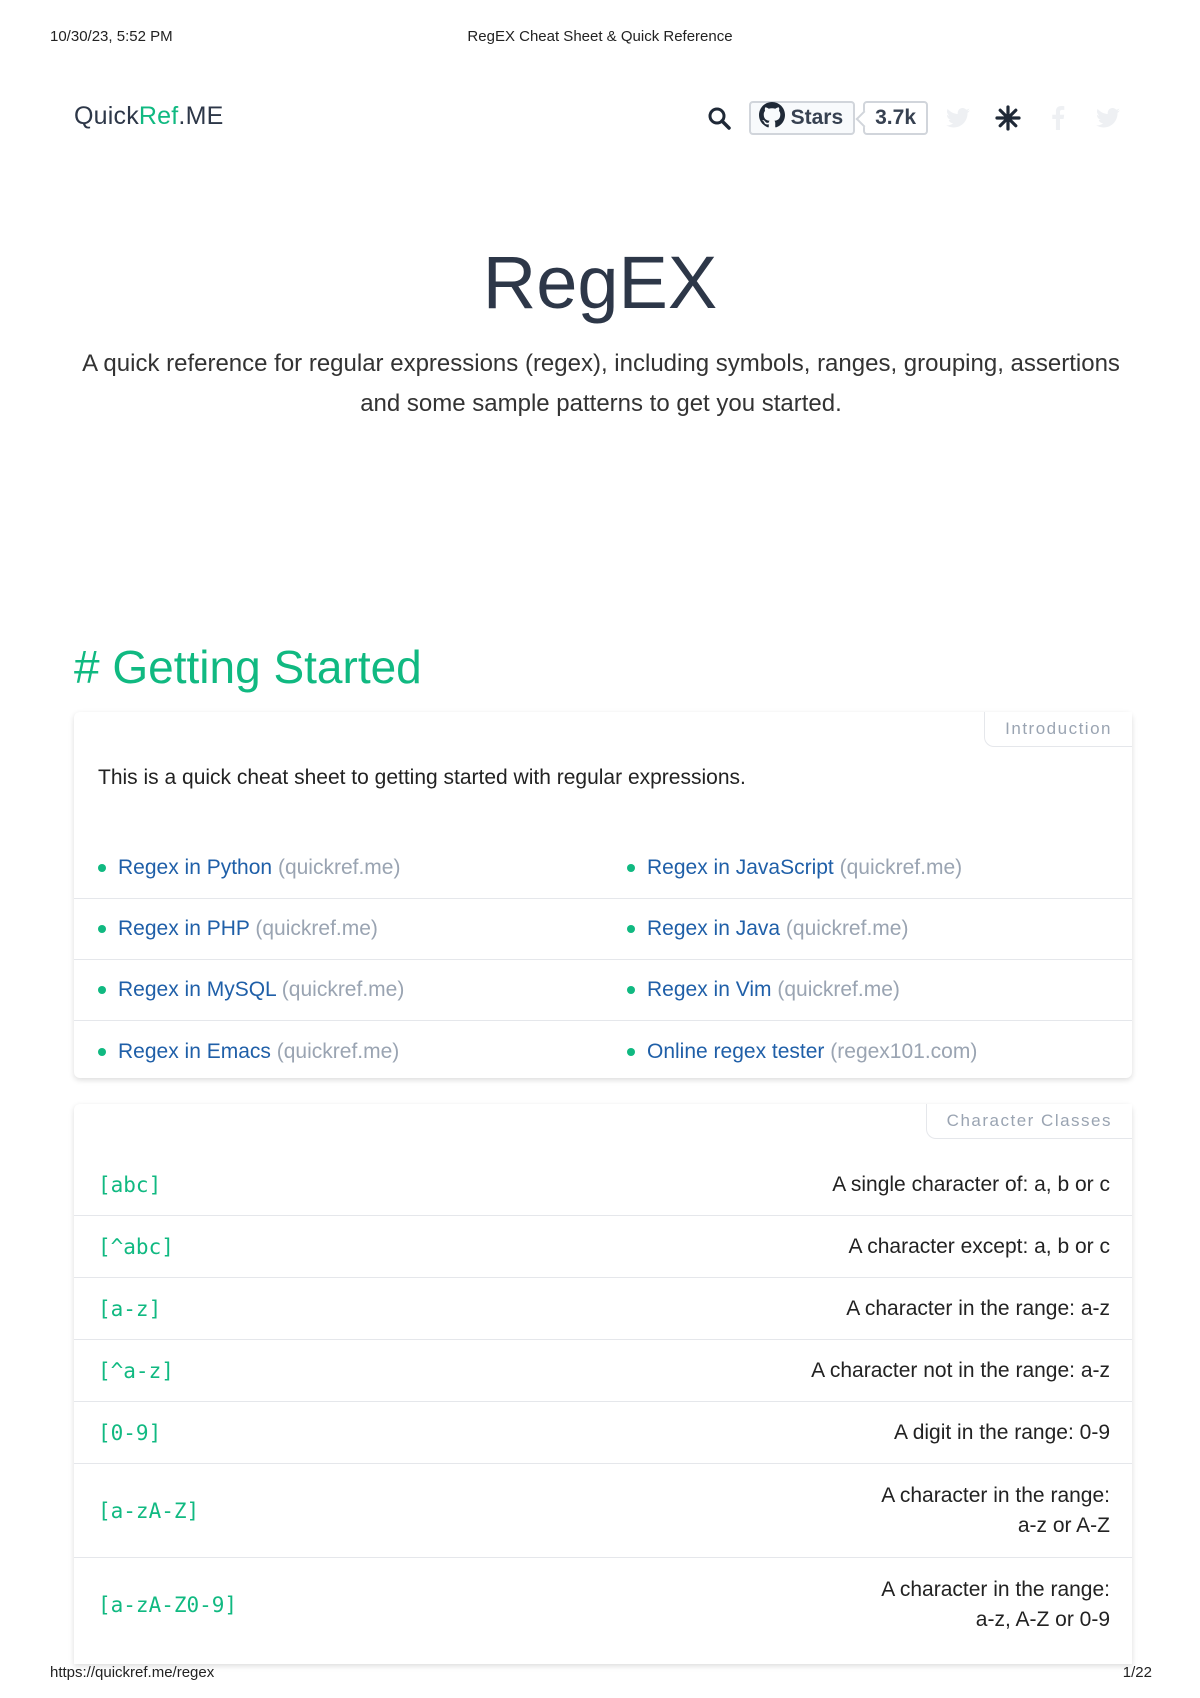  I want to click on regex-code: [a-z], so click(130, 1308).